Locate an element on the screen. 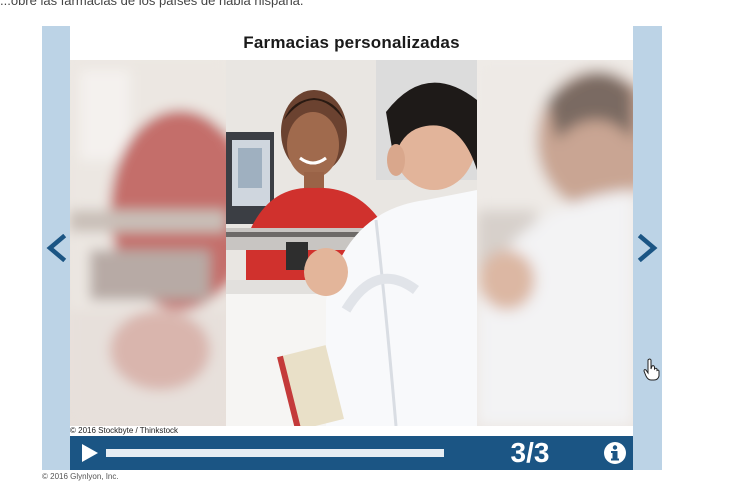  previous-slide-button is located at coordinates (56, 248).